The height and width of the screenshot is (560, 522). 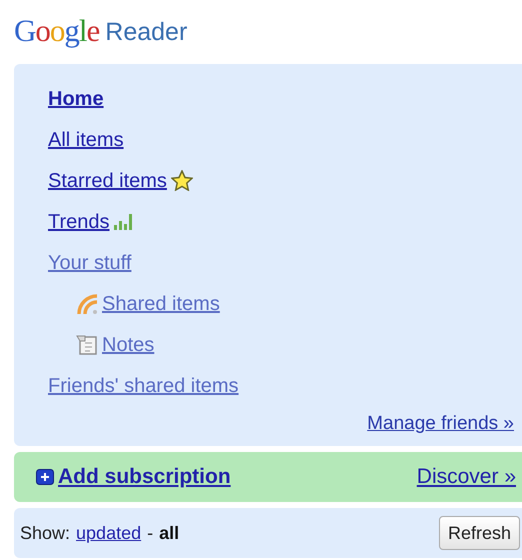 I want to click on refresh-button: Refresh, so click(x=479, y=533).